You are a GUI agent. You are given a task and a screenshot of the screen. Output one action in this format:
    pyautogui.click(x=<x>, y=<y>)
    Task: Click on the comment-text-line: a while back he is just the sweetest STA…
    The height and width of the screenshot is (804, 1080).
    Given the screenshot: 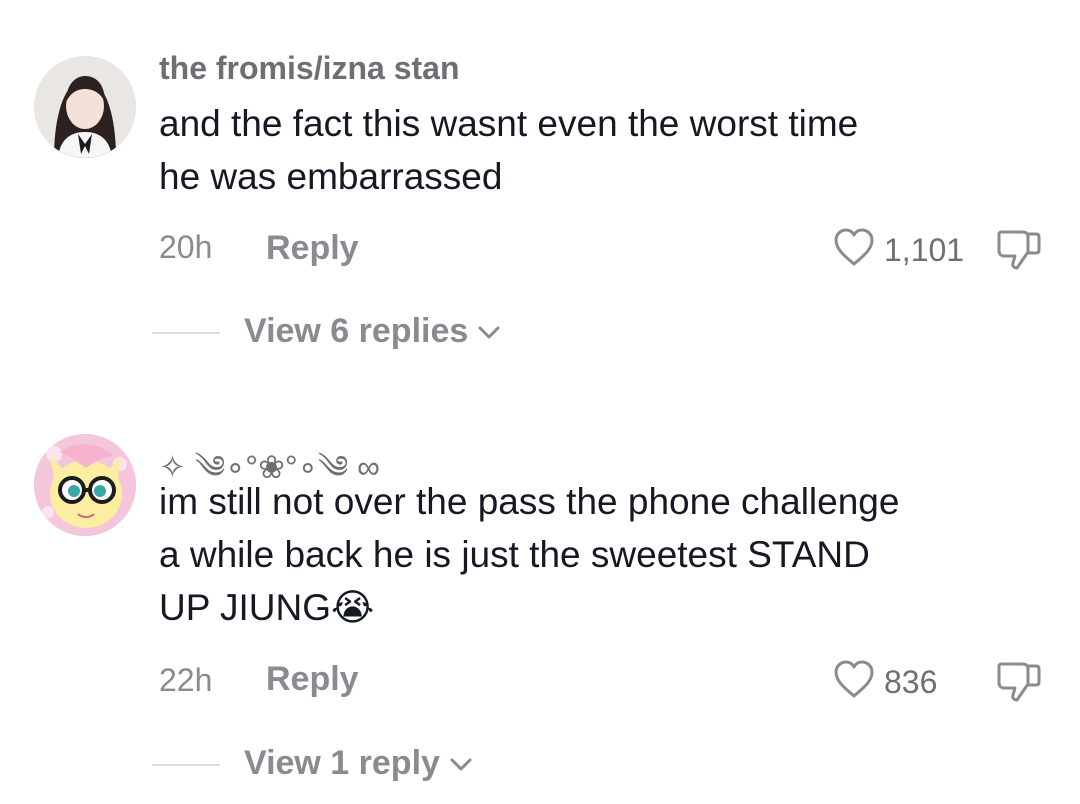 What is the action you would take?
    pyautogui.click(x=514, y=554)
    